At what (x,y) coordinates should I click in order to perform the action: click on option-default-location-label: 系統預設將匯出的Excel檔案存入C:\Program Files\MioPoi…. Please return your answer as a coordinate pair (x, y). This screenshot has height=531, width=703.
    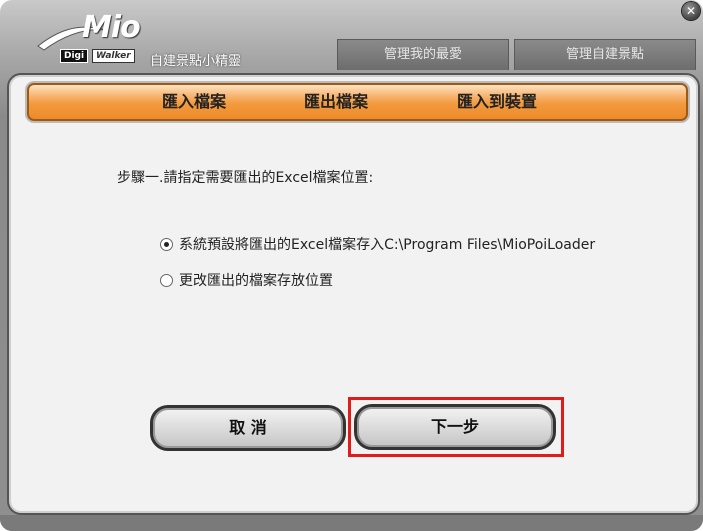
    Looking at the image, I should click on (387, 245).